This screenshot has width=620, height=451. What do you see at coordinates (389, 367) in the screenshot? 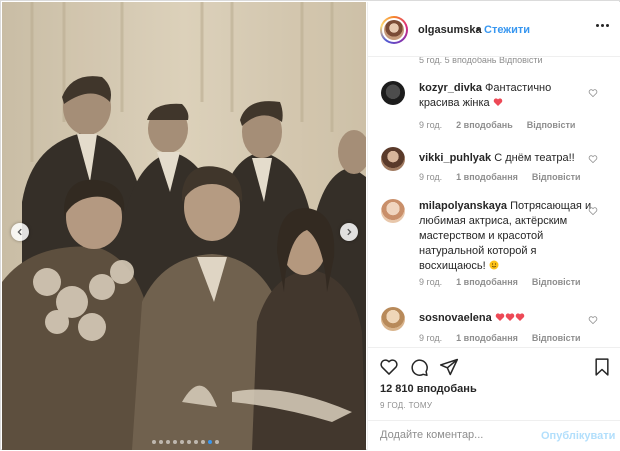
I see `like-heart-icon` at bounding box center [389, 367].